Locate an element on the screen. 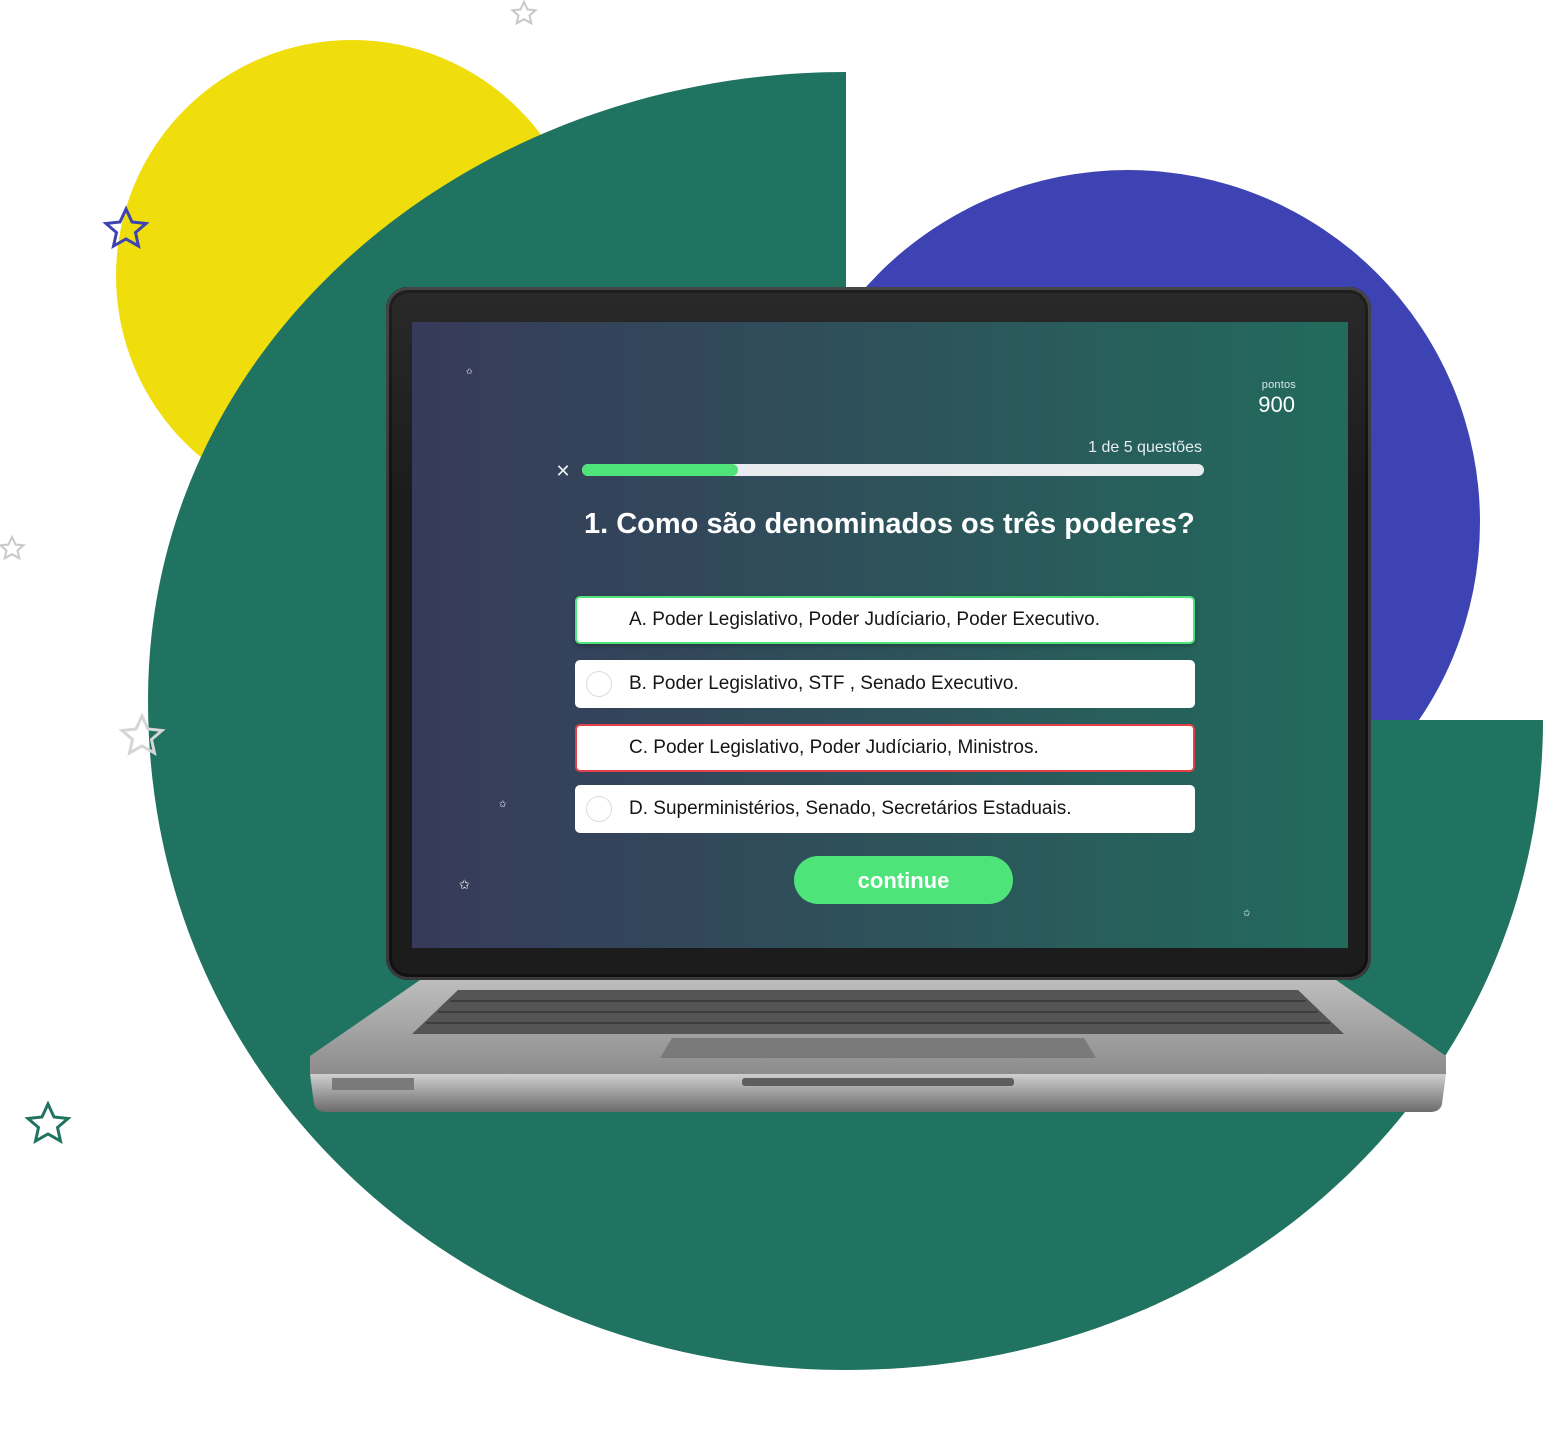  score-value: 900 is located at coordinates (1276, 404).